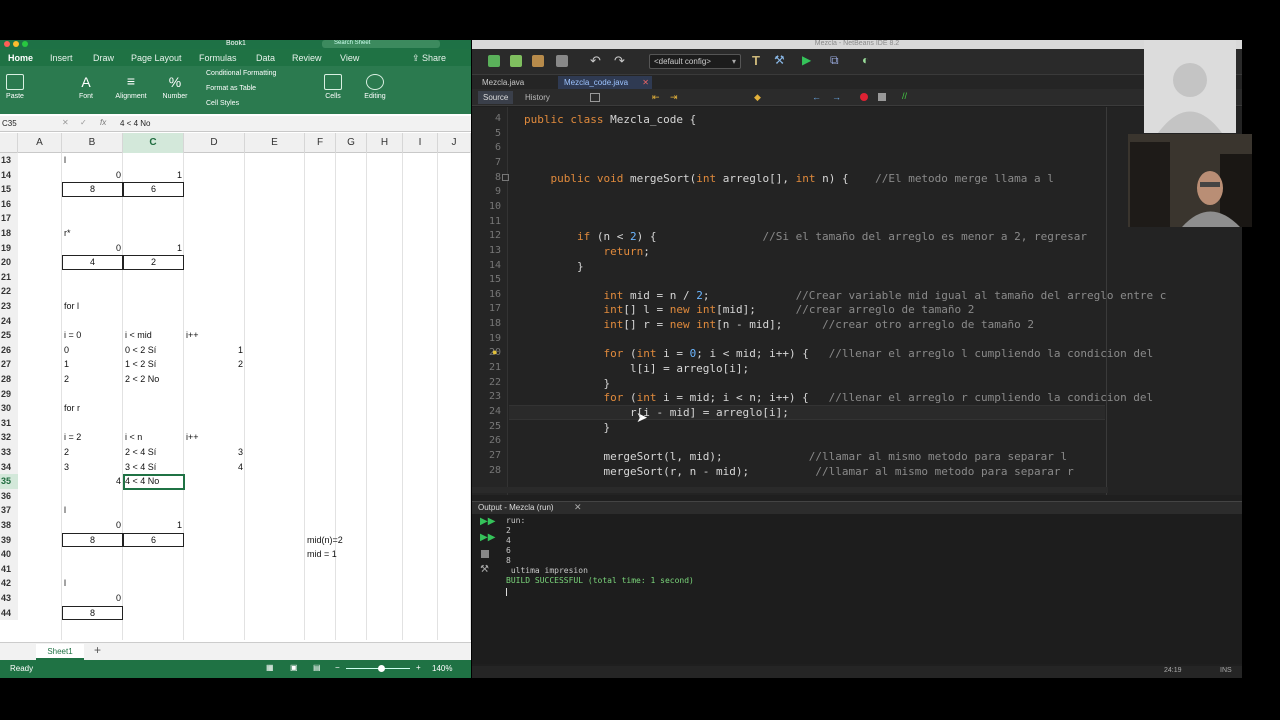  Describe the element at coordinates (9, 379) in the screenshot. I see `row-header: 28` at that location.